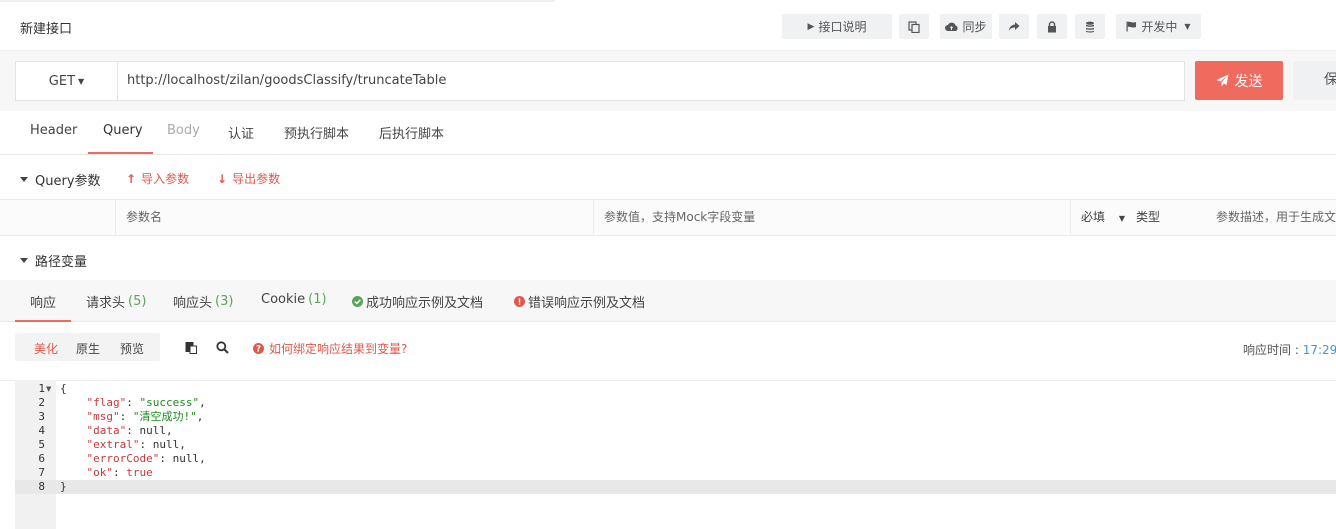  I want to click on api-doc-button: ▶ 接口说明, so click(837, 26).